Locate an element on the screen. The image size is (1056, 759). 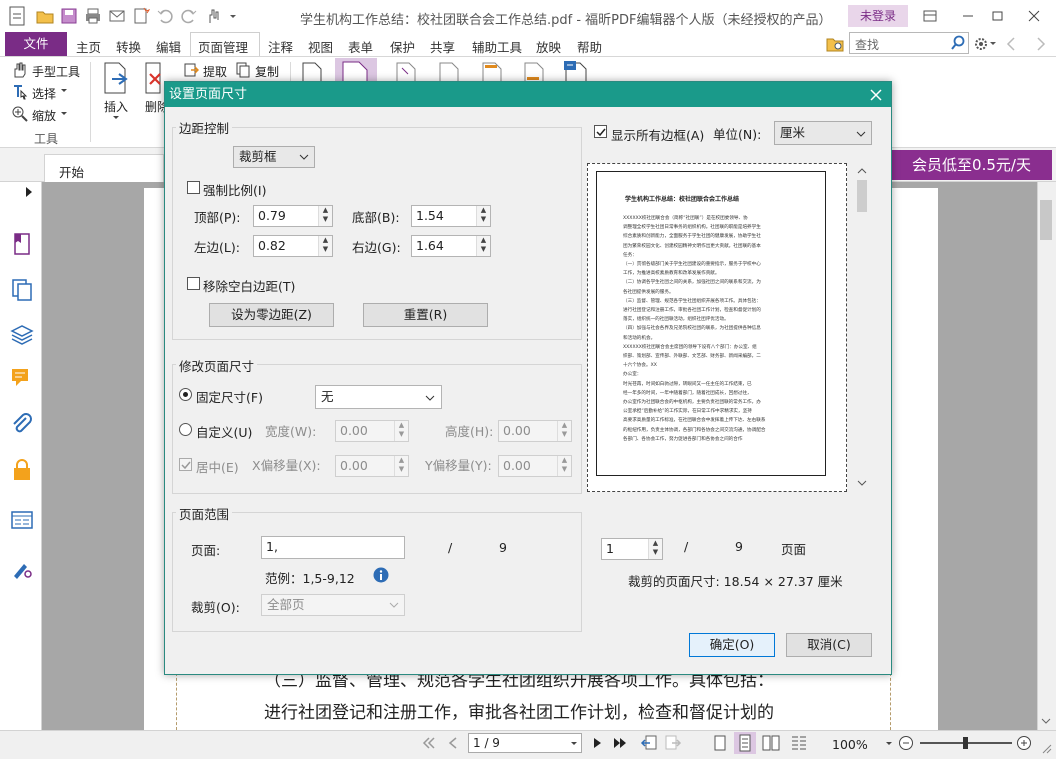
minimize-button is located at coordinates (968, 16).